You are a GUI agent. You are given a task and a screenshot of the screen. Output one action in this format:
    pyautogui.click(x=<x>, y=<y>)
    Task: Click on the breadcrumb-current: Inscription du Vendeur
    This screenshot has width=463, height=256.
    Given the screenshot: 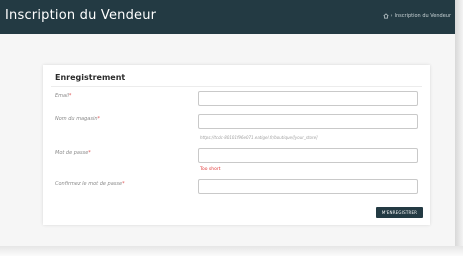 What is the action you would take?
    pyautogui.click(x=422, y=16)
    